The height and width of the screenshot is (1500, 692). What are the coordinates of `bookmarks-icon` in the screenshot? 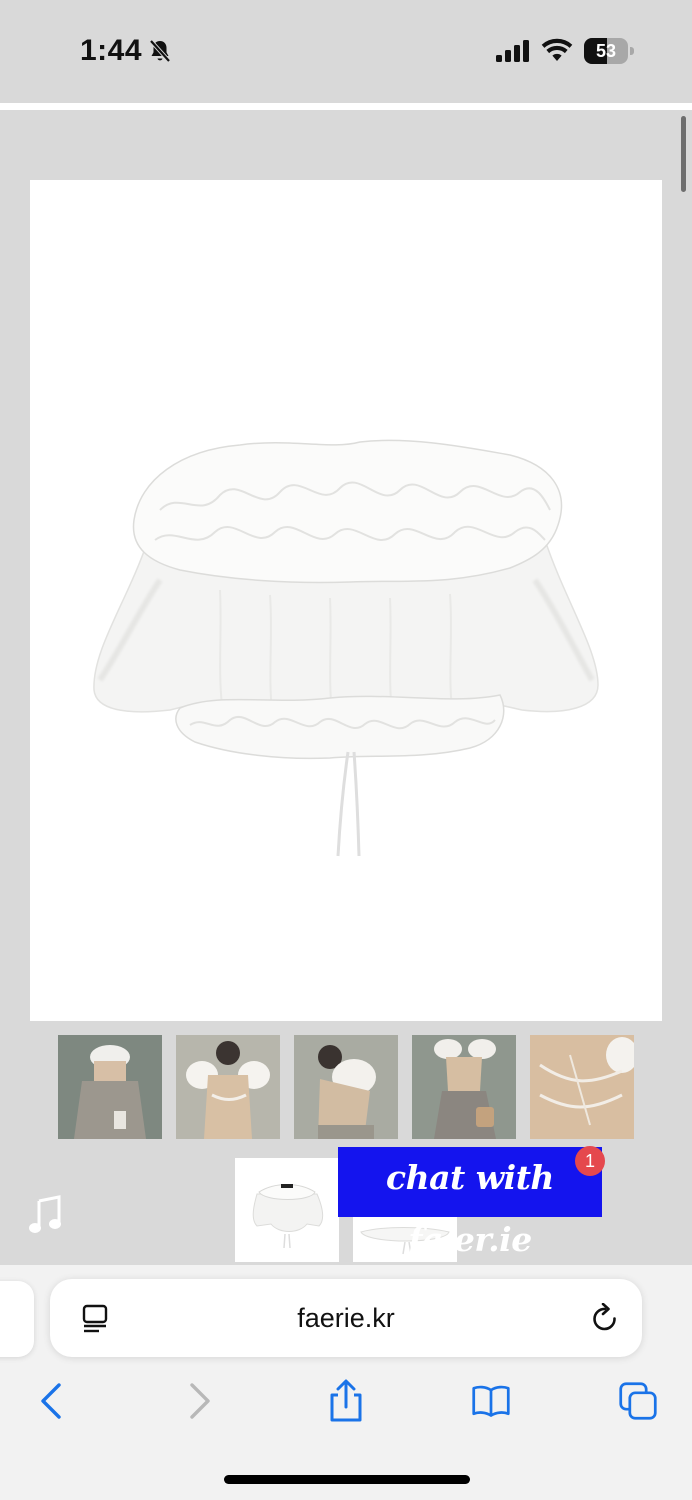 It's located at (491, 1401).